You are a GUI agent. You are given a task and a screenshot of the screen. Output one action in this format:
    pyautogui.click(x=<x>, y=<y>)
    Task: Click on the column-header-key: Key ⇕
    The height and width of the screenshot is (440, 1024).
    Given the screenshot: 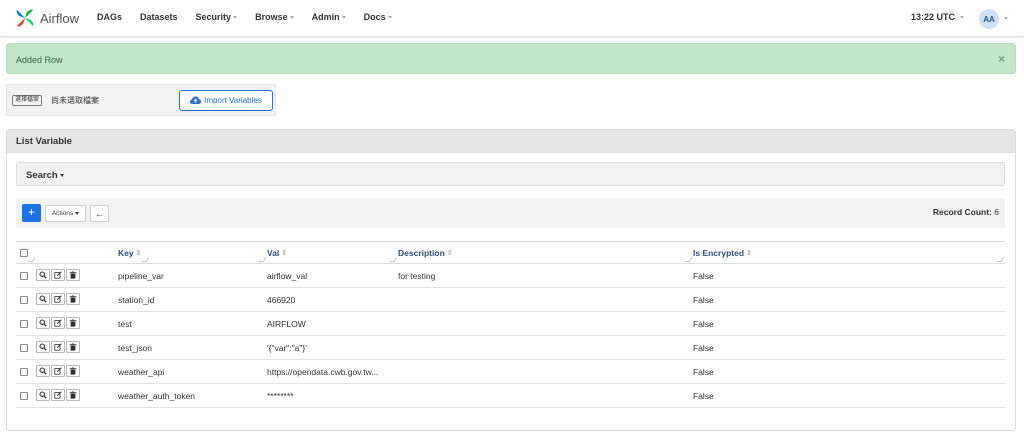 What is the action you would take?
    pyautogui.click(x=129, y=253)
    